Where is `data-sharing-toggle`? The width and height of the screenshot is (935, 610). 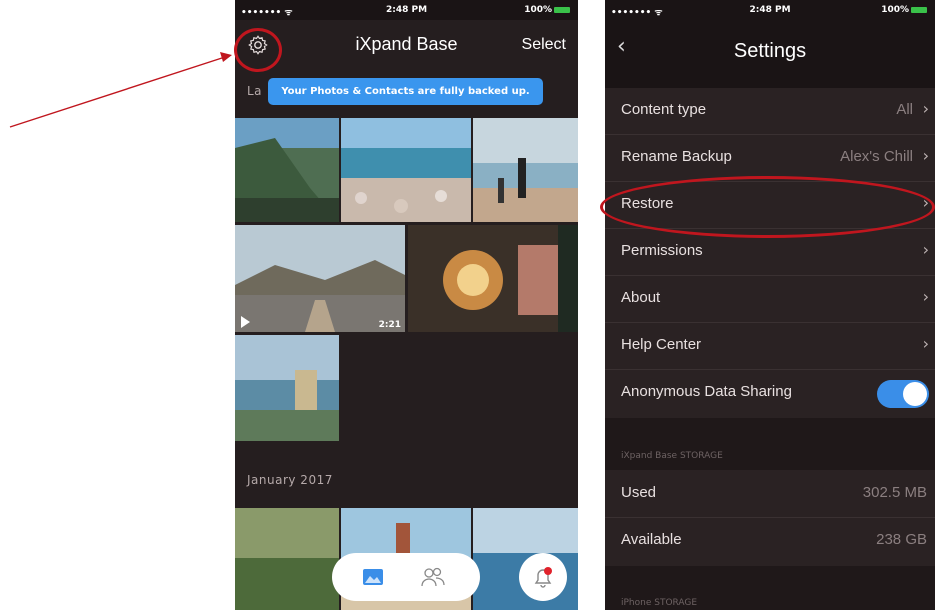
data-sharing-toggle is located at coordinates (903, 394).